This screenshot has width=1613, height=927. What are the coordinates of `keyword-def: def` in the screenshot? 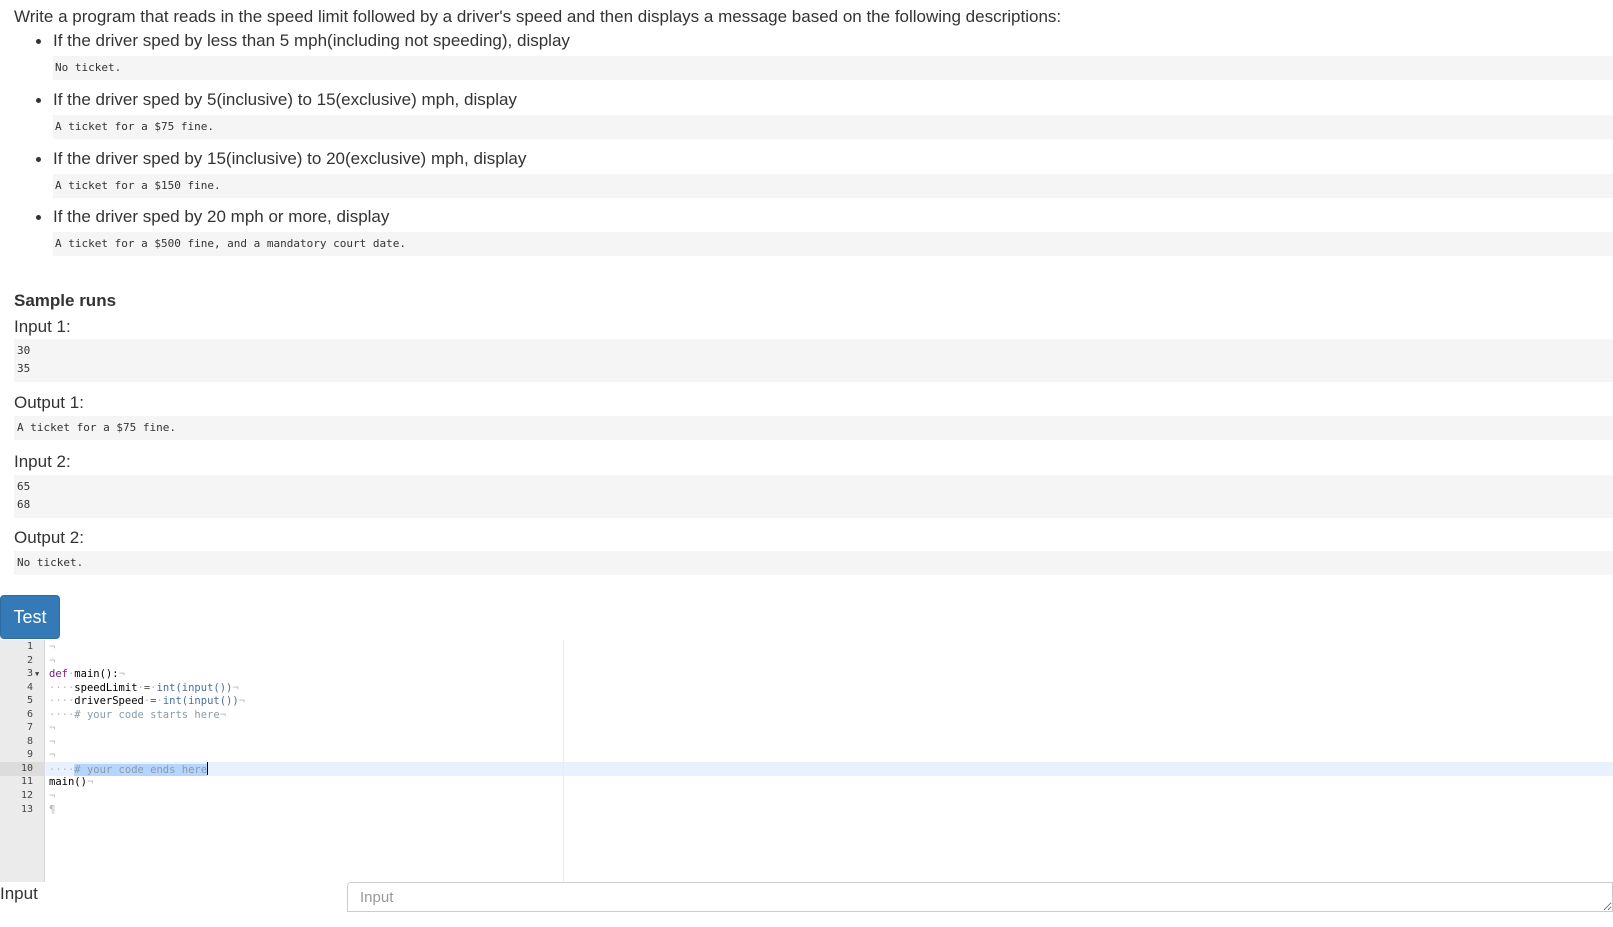 It's located at (58, 674).